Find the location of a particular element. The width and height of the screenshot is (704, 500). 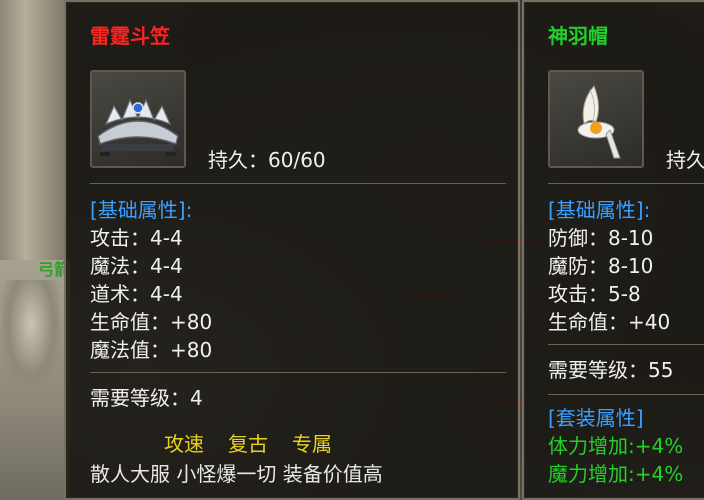

required-level: 需要等级：55 is located at coordinates (610, 370).